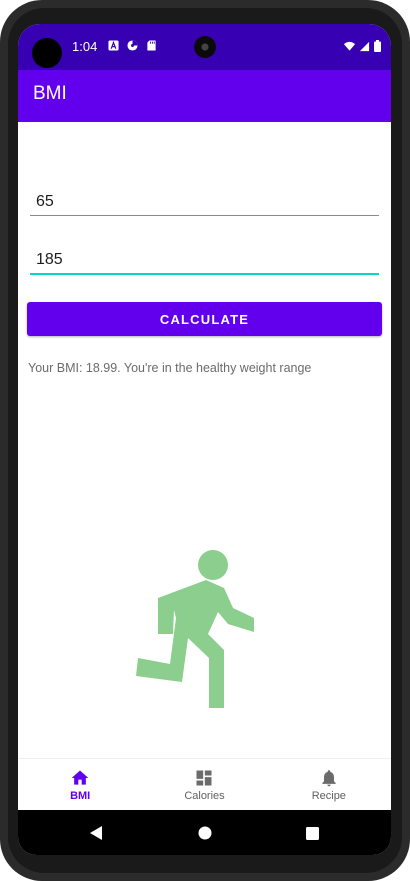  I want to click on weight-underline, so click(204, 215).